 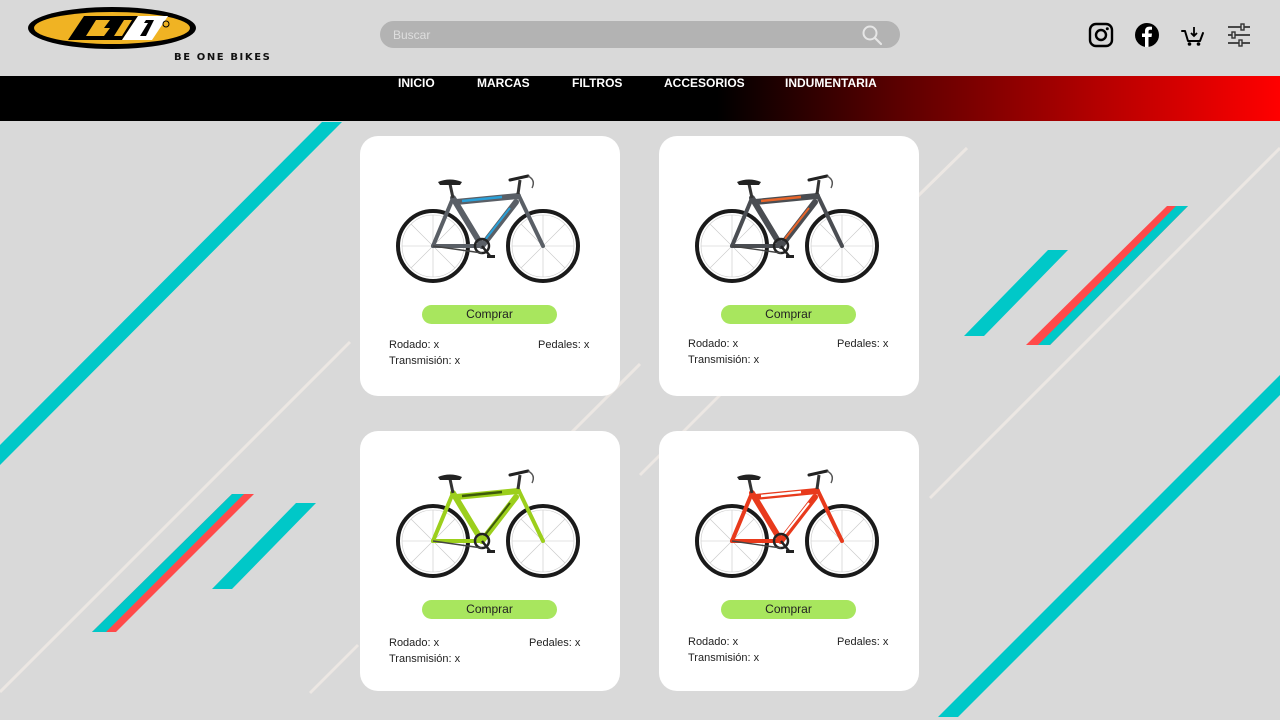 What do you see at coordinates (112, 28) in the screenshot?
I see `logo-emblem-icon` at bounding box center [112, 28].